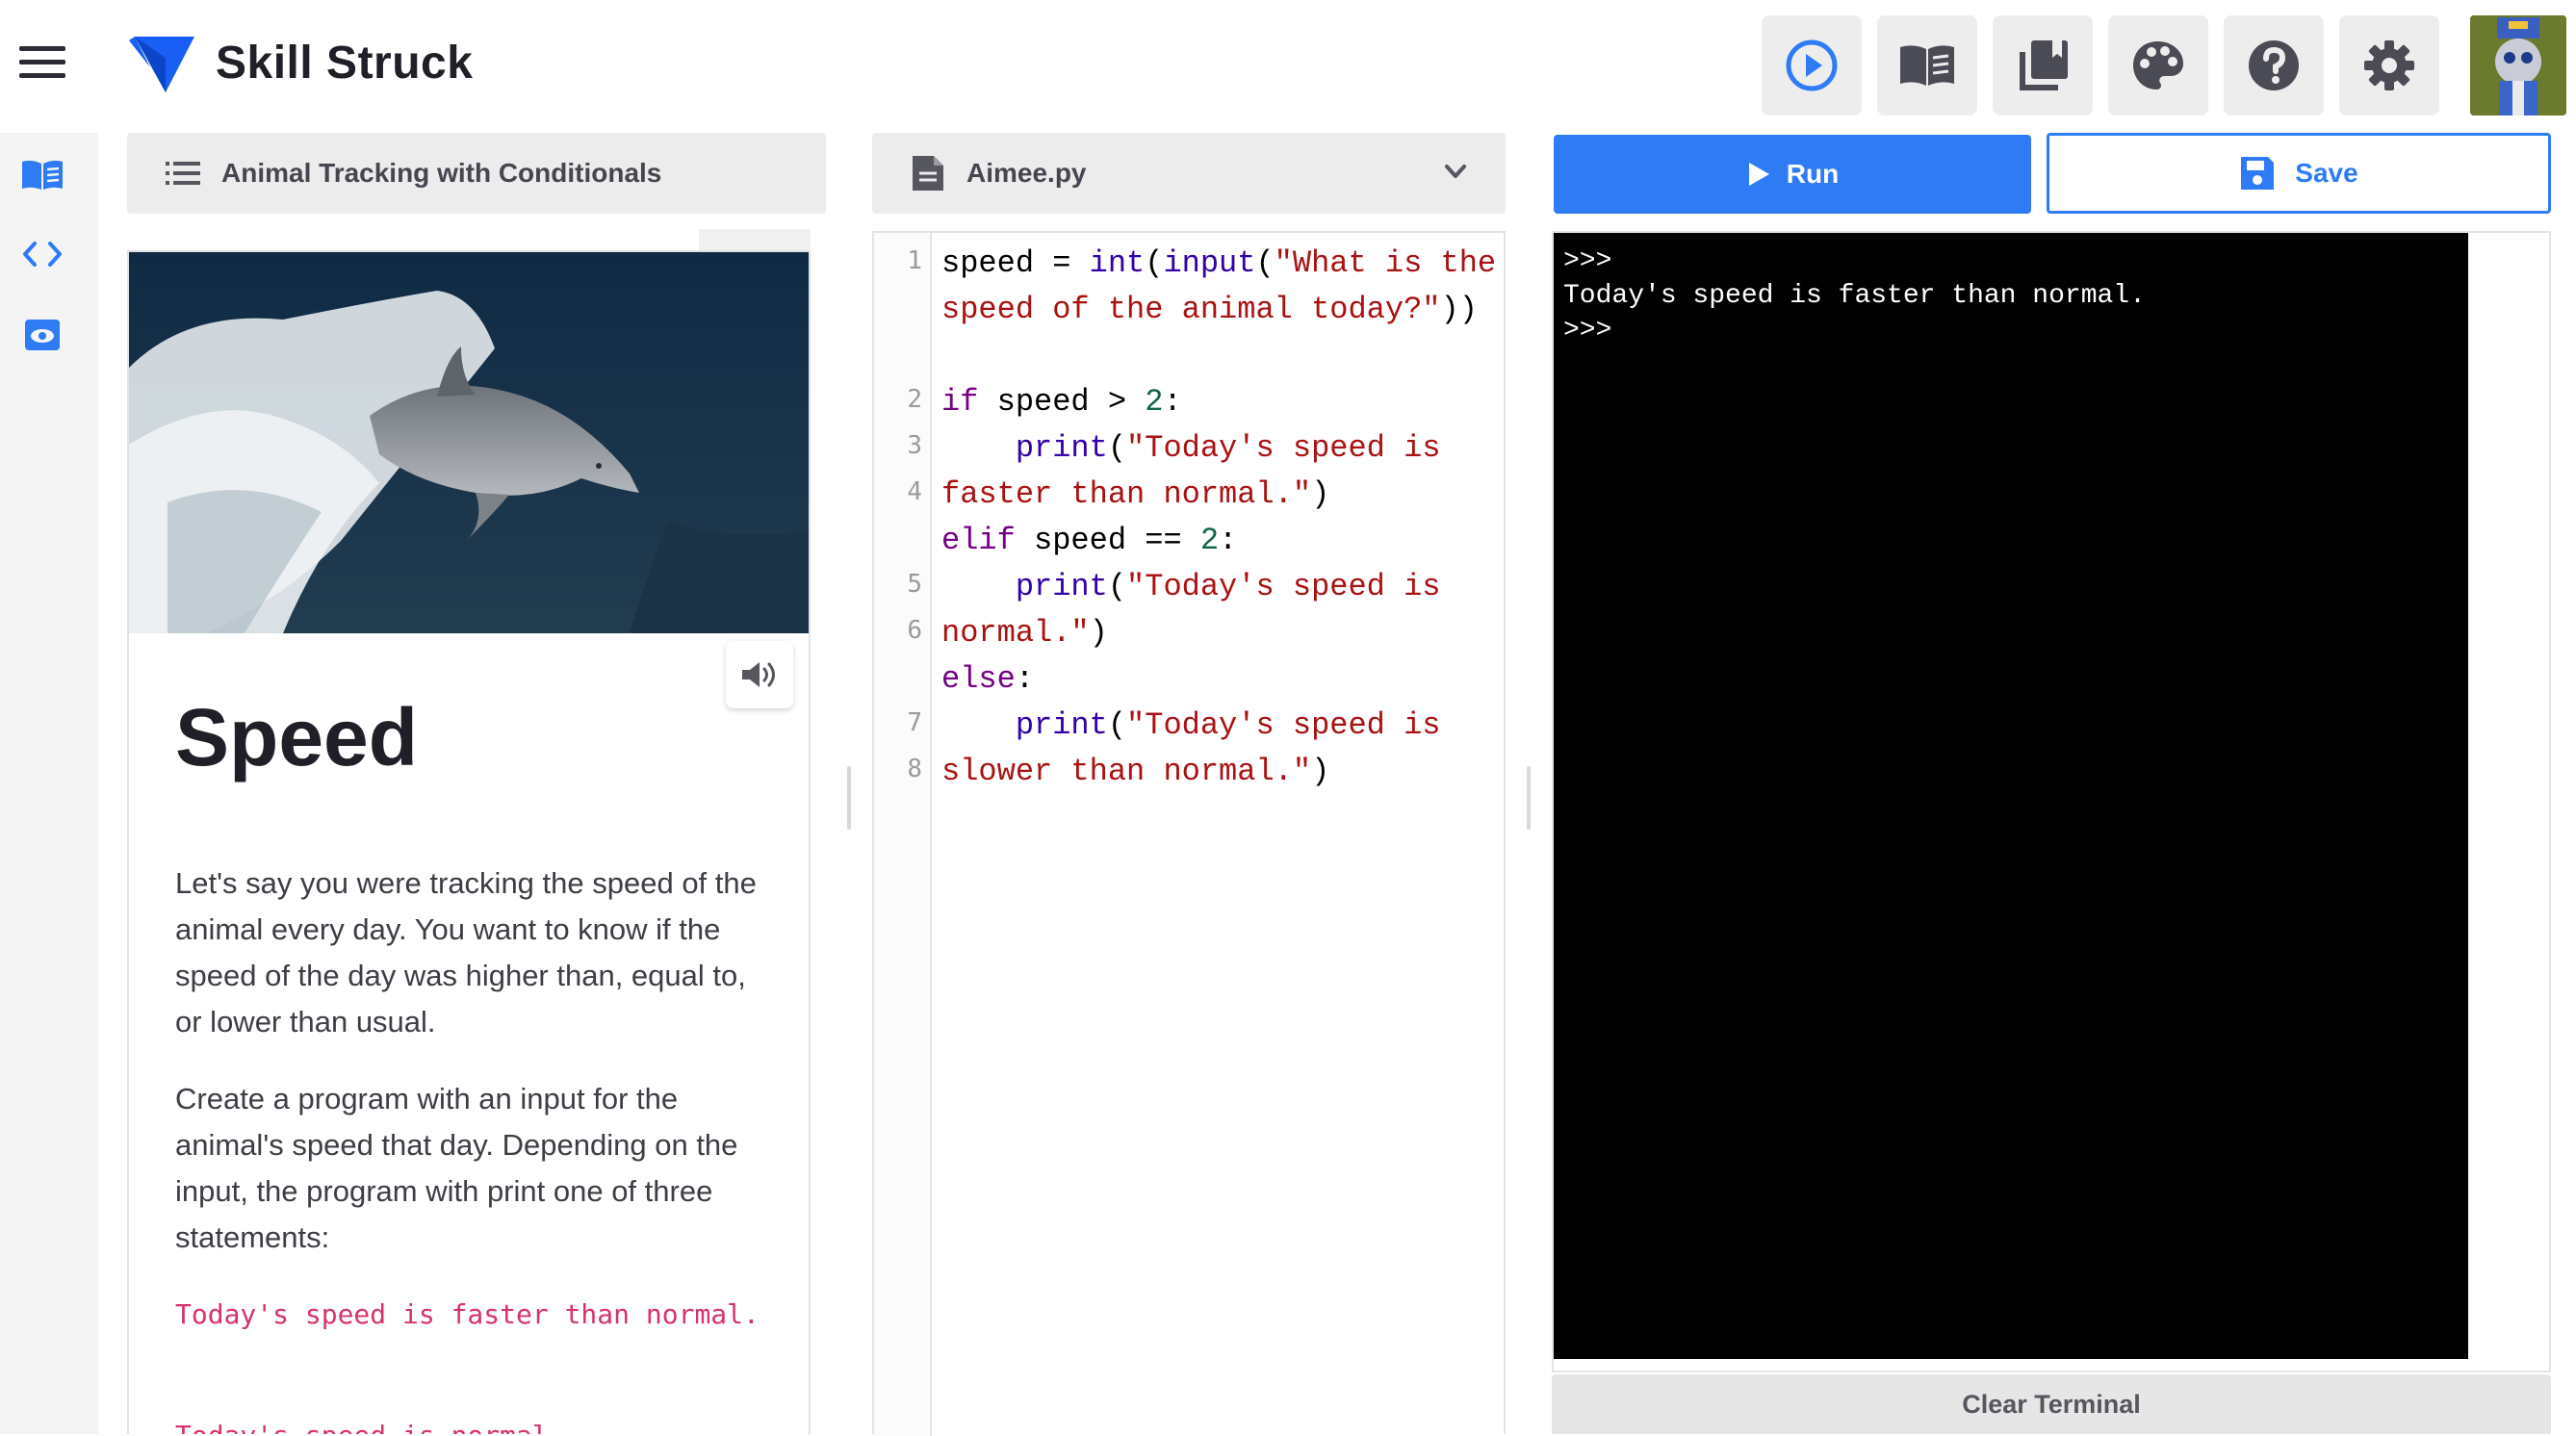 Image resolution: width=2576 pixels, height=1436 pixels. I want to click on palette-icon, so click(2158, 65).